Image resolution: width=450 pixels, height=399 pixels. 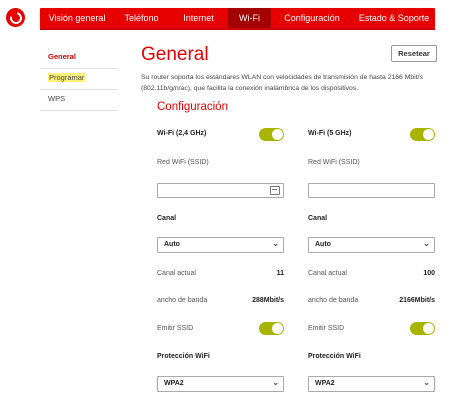 I want to click on bandwidth-row: ancho de banda 2166Mbit/s, so click(x=371, y=300).